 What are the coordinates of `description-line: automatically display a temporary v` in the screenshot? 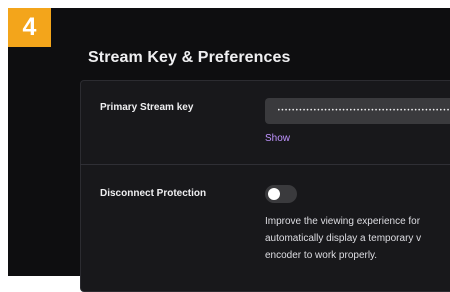 It's located at (343, 238).